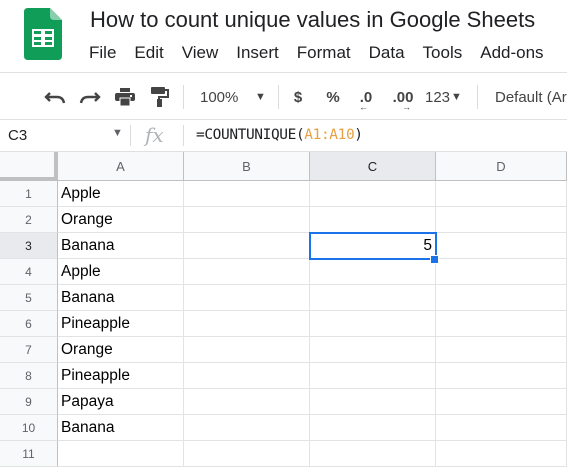 The height and width of the screenshot is (469, 567). Describe the element at coordinates (501, 350) in the screenshot. I see `cell-d7` at that location.